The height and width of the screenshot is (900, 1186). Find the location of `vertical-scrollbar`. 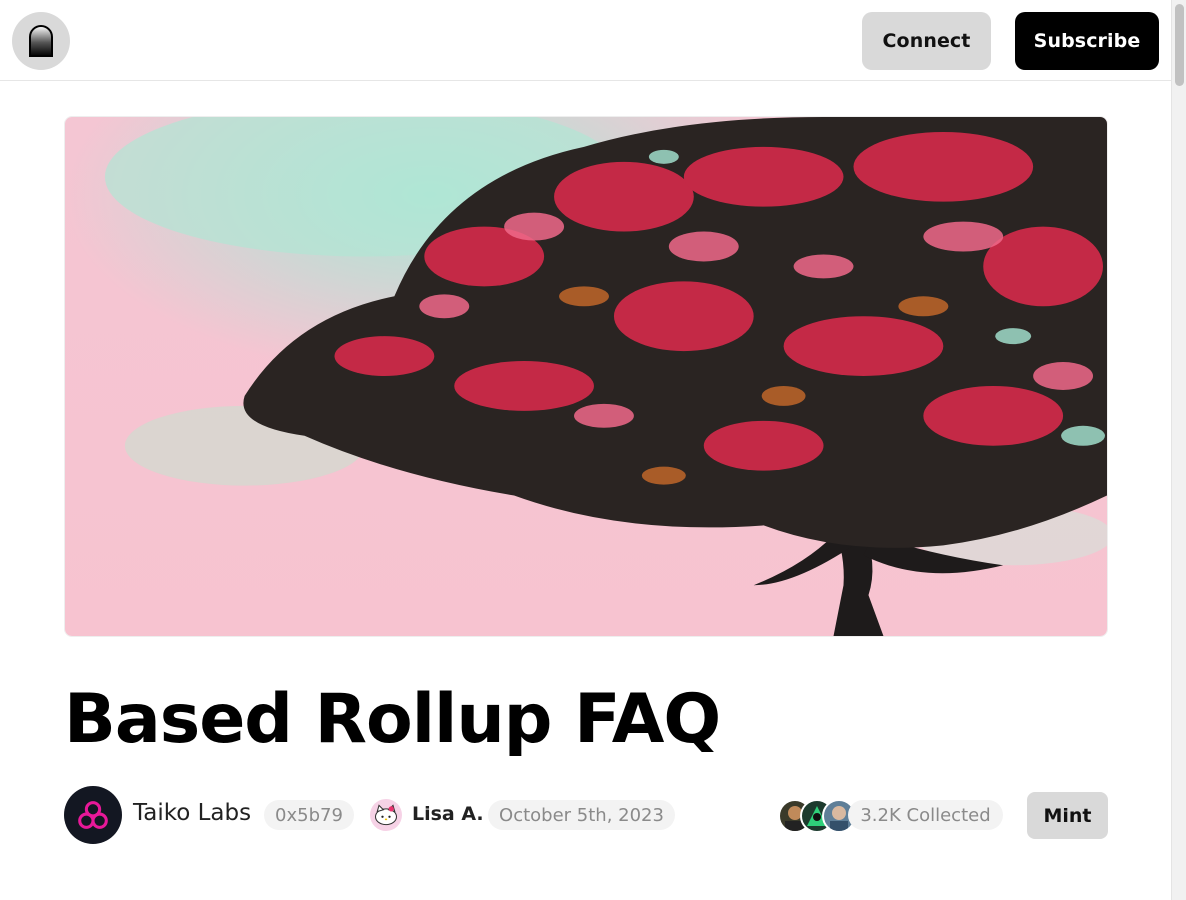

vertical-scrollbar is located at coordinates (1178, 450).